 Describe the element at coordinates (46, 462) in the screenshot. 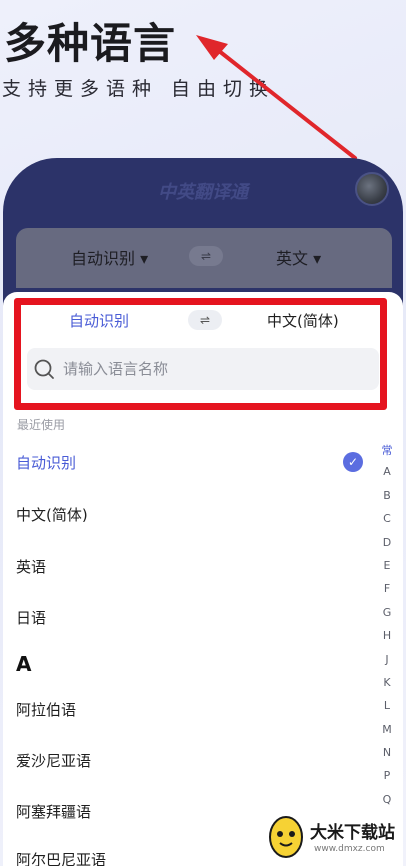

I see `list-item-auto-detect: 自动识别` at that location.